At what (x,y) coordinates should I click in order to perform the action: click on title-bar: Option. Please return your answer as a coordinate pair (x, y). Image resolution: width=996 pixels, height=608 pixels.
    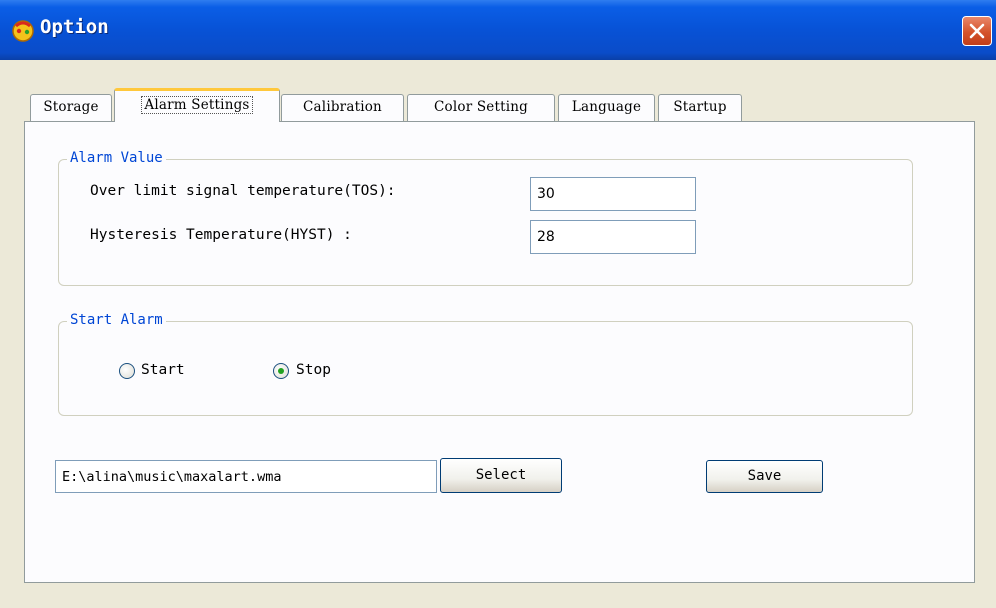
    Looking at the image, I should click on (498, 30).